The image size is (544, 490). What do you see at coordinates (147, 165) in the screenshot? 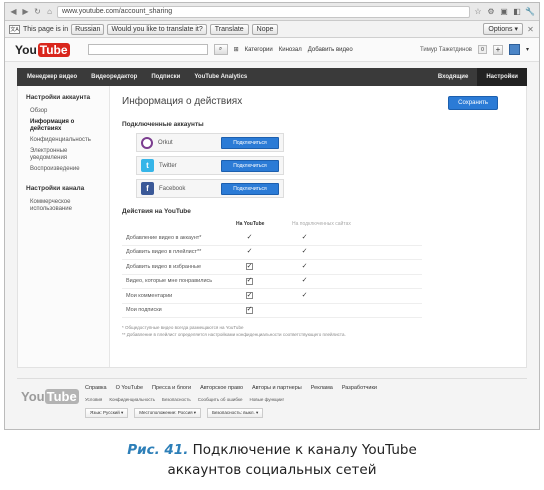
I see `twitter-icon: t` at bounding box center [147, 165].